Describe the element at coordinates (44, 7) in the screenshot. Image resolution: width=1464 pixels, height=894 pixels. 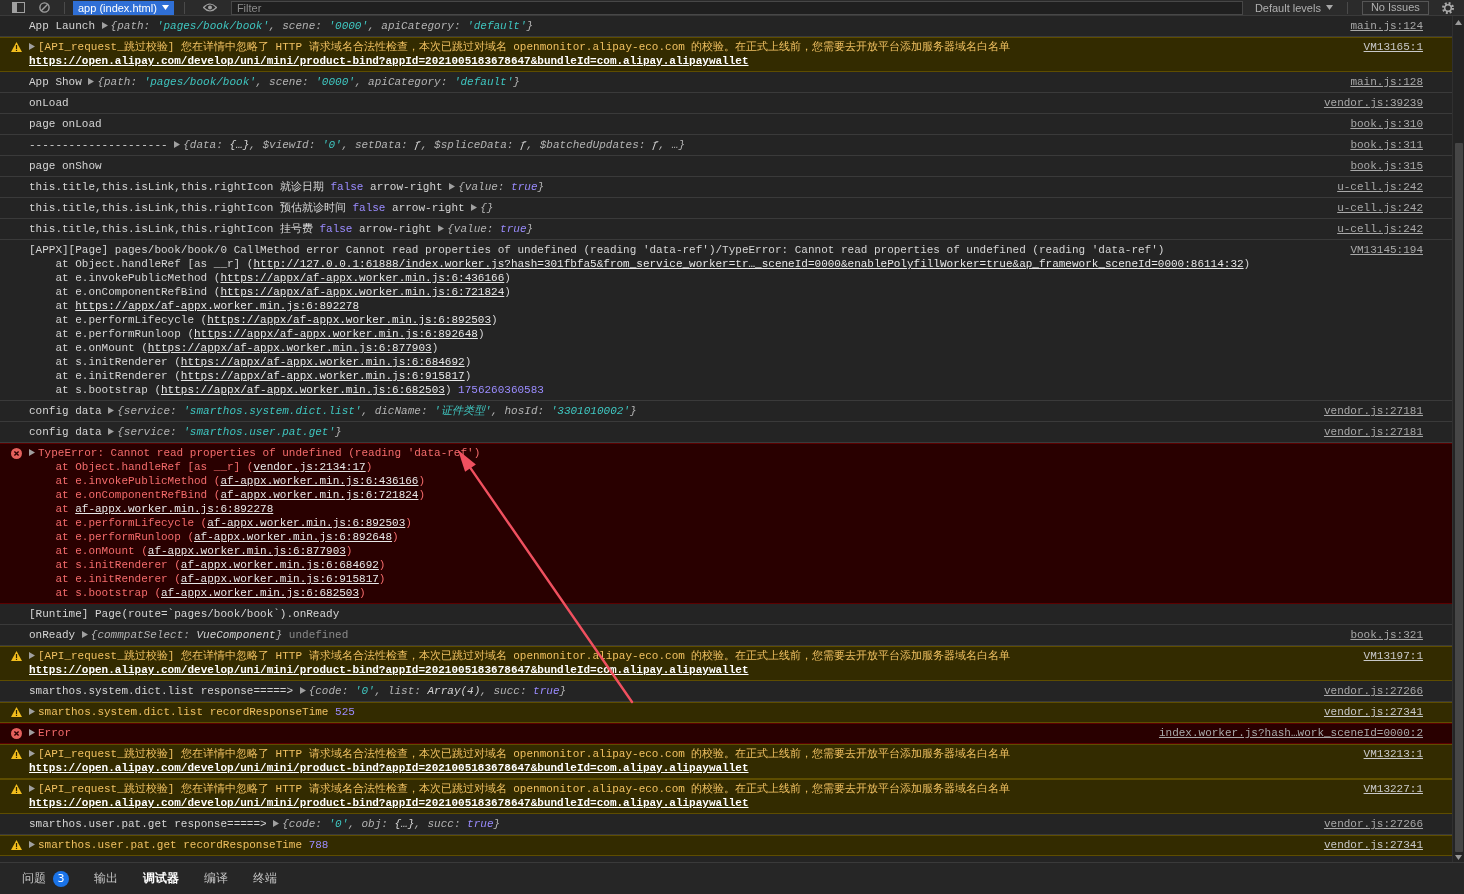
I see `prohibited-icon` at that location.